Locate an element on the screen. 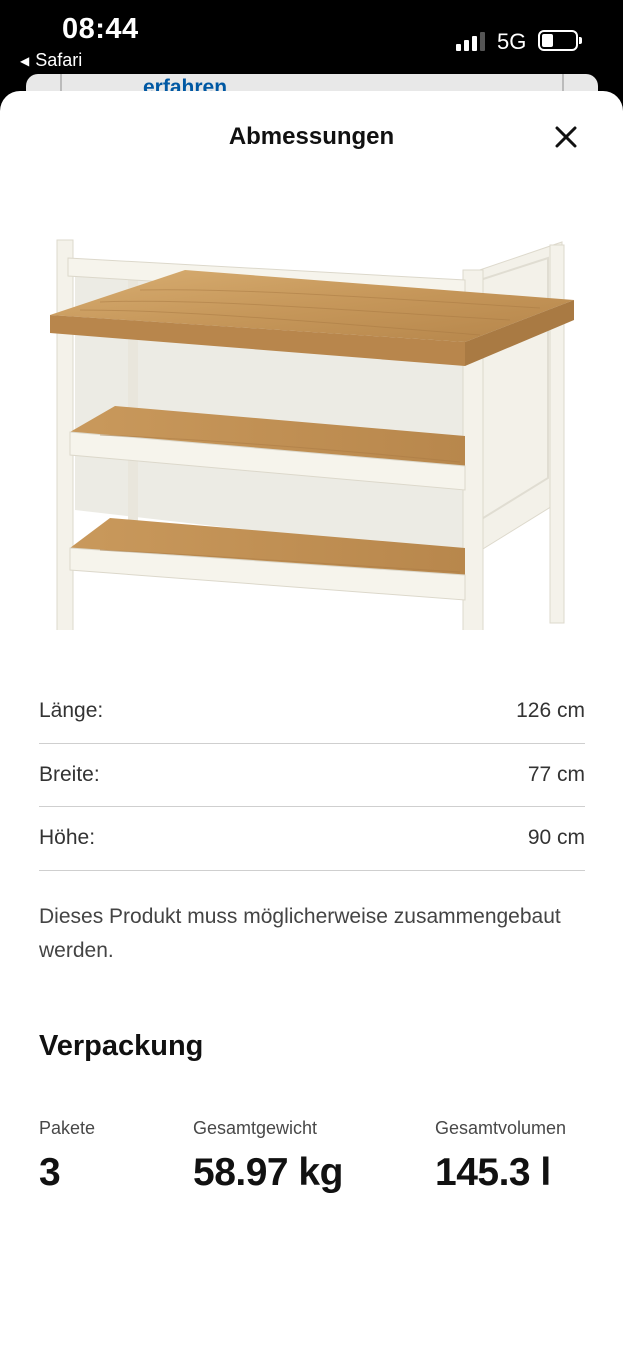 Image resolution: width=623 pixels, height=1350 pixels. dimension-label: Breite: is located at coordinates (69, 774).